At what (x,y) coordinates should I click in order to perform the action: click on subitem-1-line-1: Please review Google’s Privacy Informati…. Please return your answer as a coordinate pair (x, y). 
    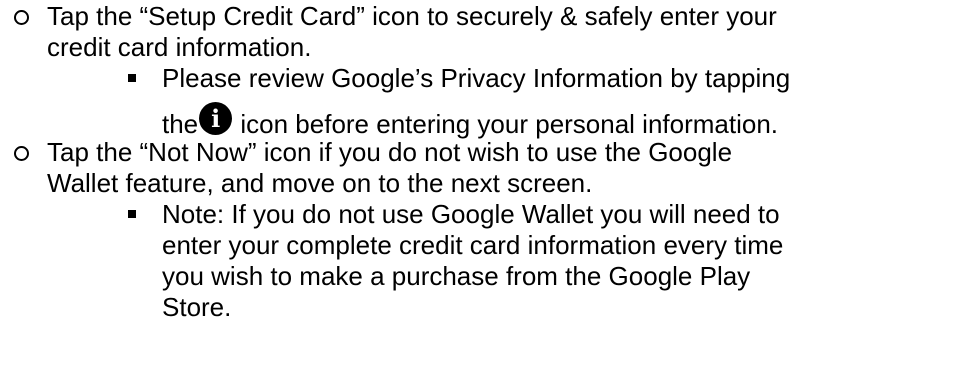
    Looking at the image, I should click on (476, 78).